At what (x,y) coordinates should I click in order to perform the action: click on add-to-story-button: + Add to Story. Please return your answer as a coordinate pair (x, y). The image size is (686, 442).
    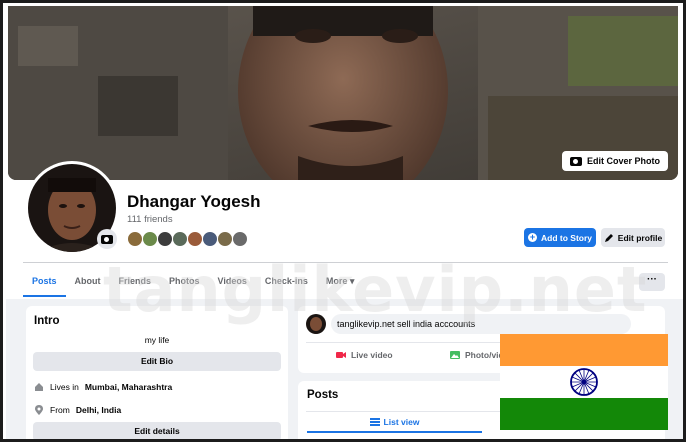
    Looking at the image, I should click on (560, 237).